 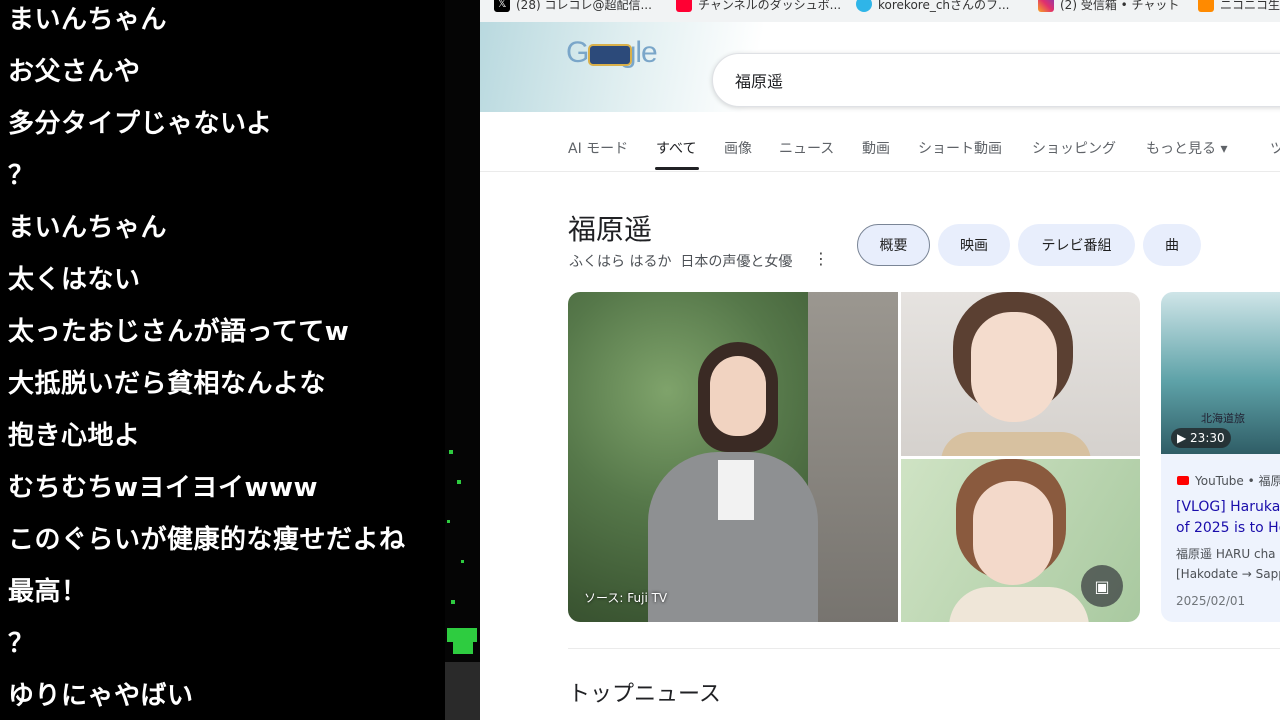 I want to click on top-news-heading: トップニュース, so click(x=644, y=694).